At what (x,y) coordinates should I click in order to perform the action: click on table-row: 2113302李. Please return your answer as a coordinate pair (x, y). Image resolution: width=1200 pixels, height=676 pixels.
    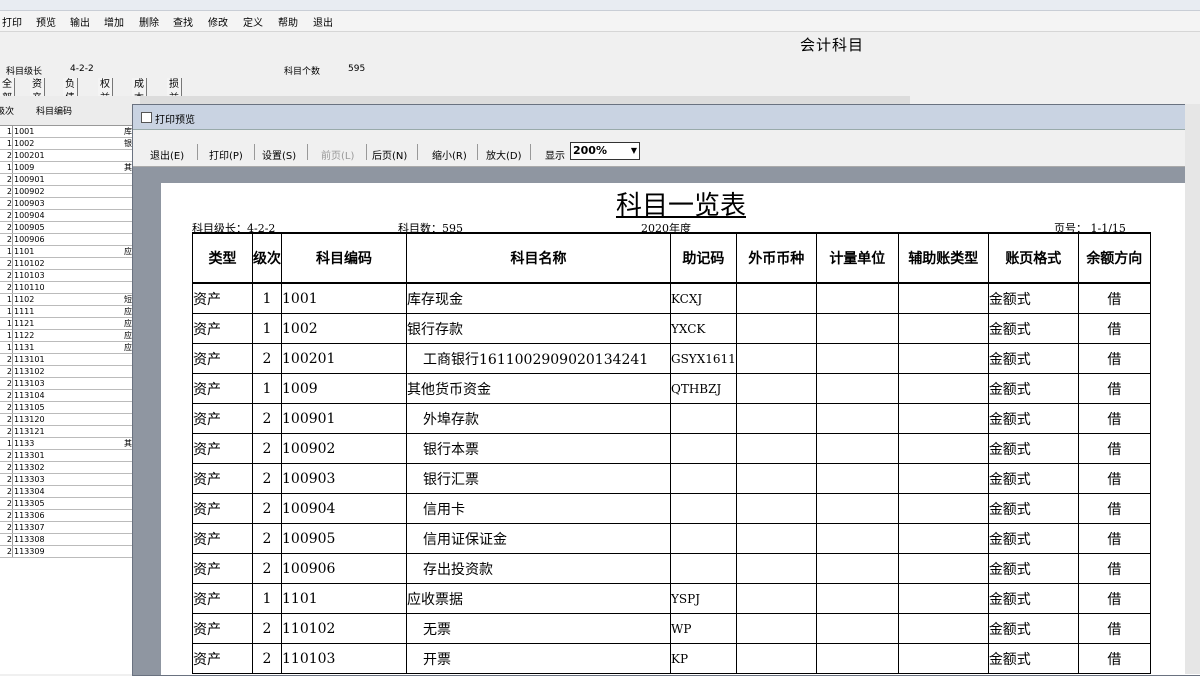
    Looking at the image, I should click on (70, 468).